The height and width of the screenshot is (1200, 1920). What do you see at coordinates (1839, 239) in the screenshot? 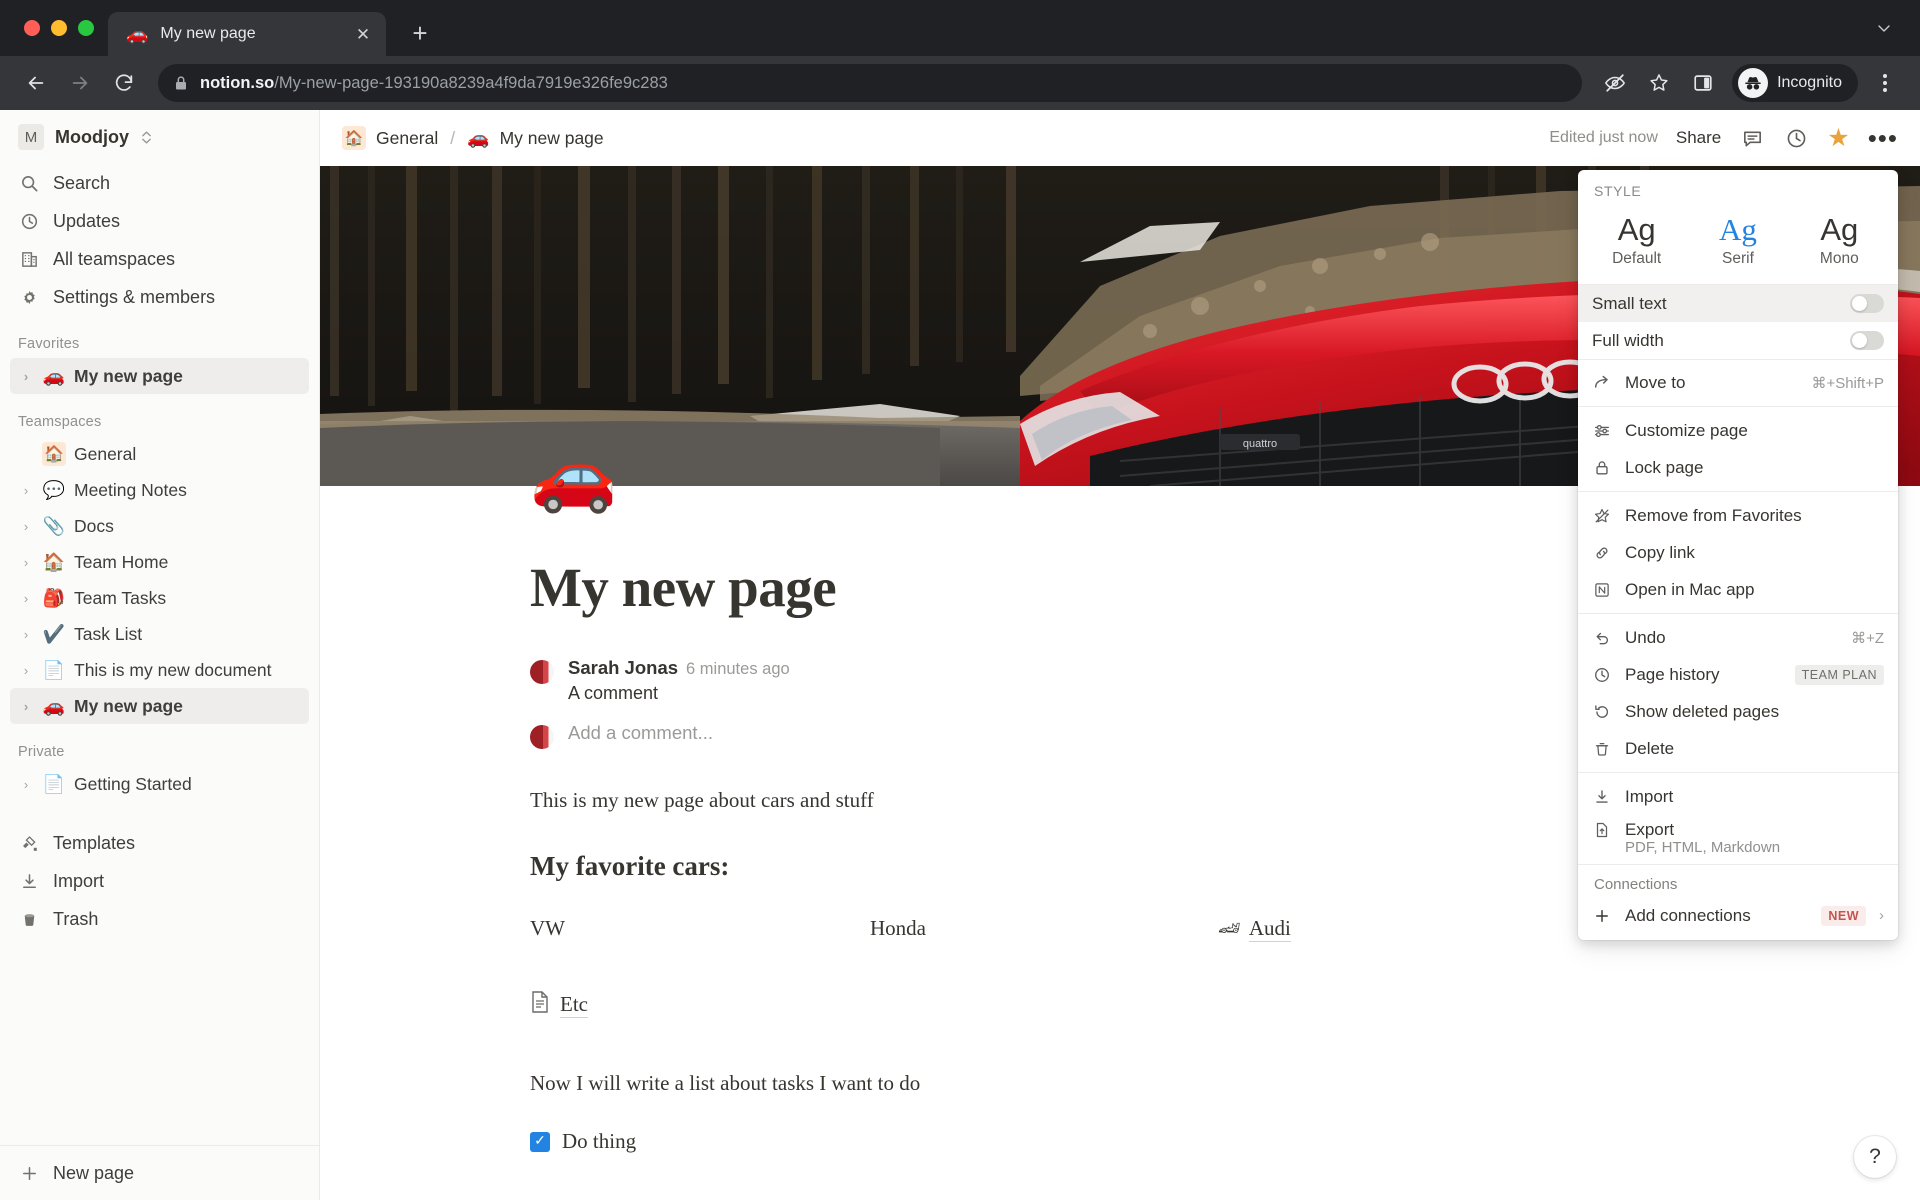
I see `style-option-mono: Ag Mono` at bounding box center [1839, 239].